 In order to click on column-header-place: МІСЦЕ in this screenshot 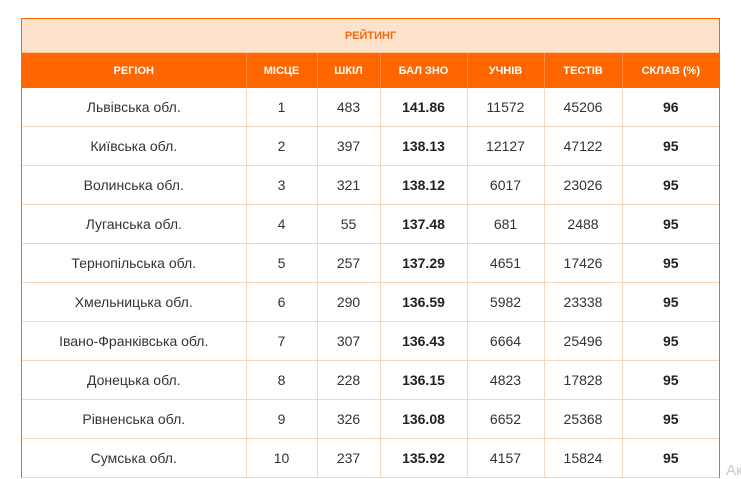, I will do `click(281, 70)`.